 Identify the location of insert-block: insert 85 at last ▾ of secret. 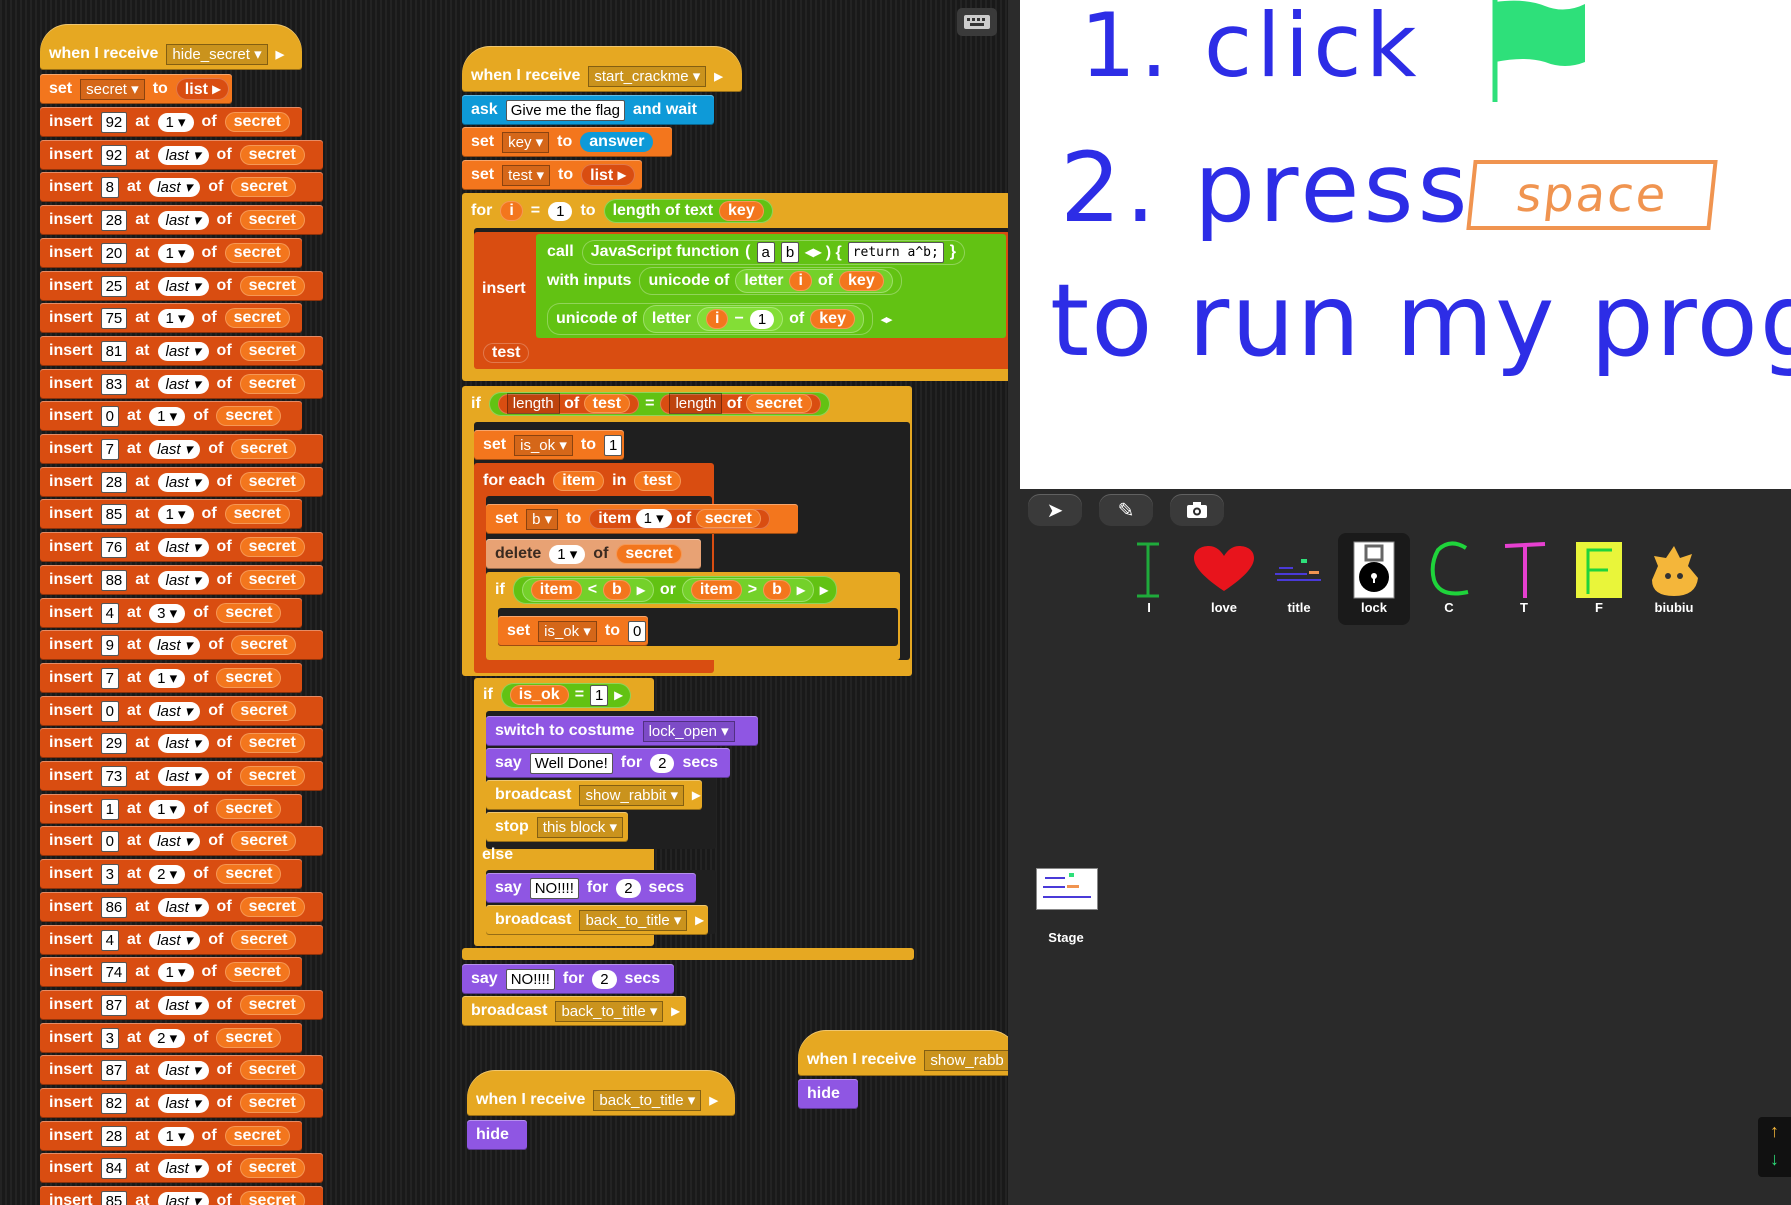
(181, 1195).